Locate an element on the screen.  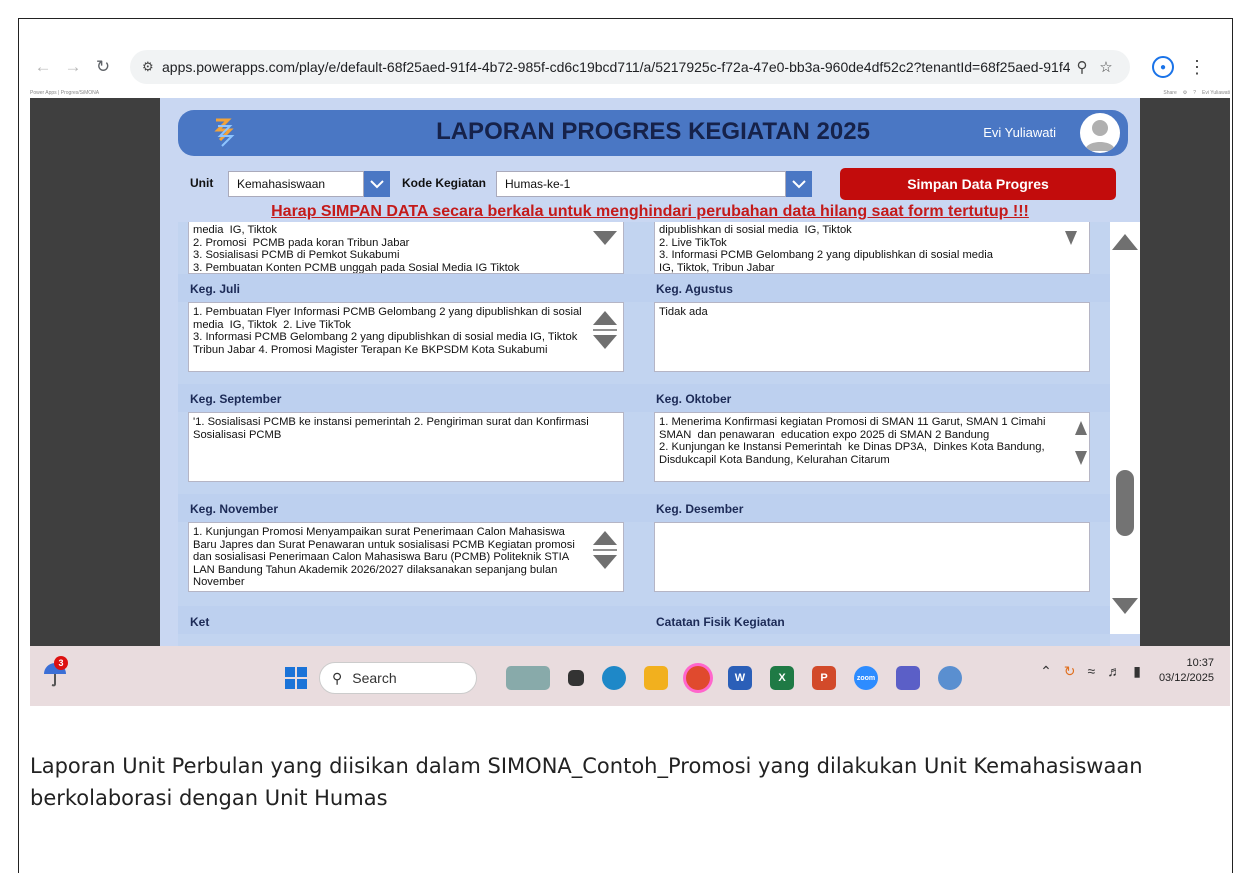
task-view-icon is located at coordinates (576, 678).